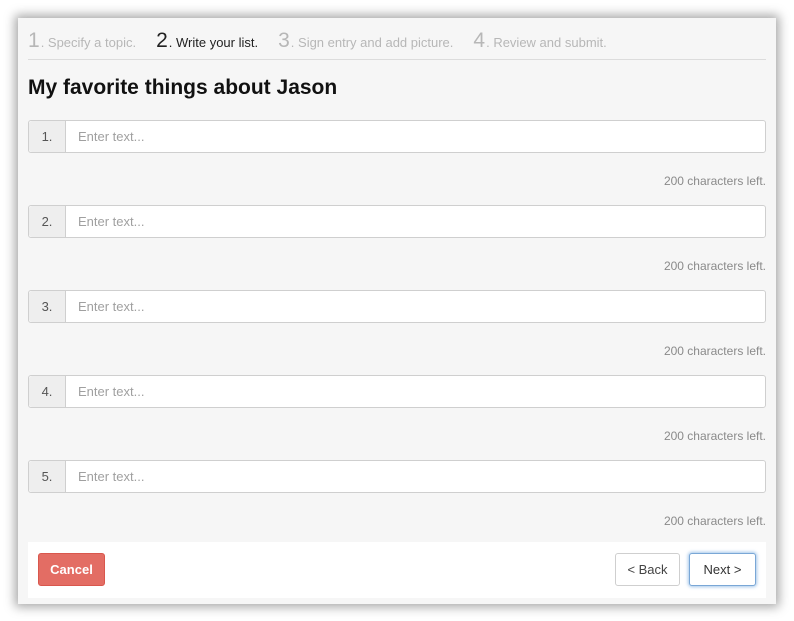 This screenshot has width=794, height=621. I want to click on step-write-list: 2 . Write your list., so click(207, 41).